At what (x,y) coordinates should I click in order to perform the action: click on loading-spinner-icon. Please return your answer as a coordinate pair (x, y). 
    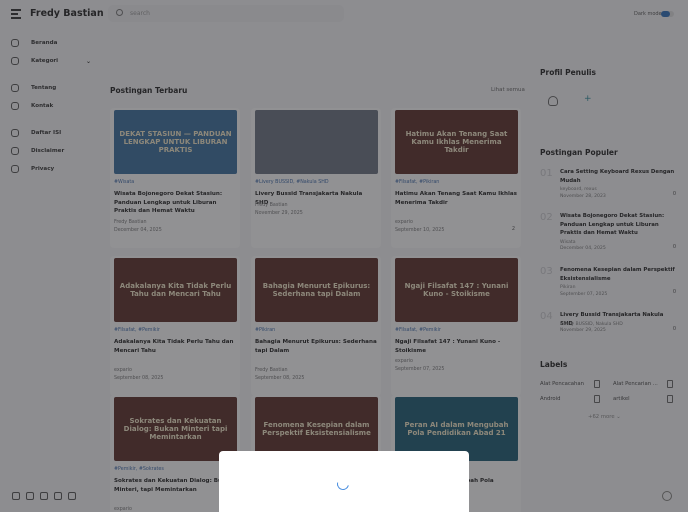
    Looking at the image, I should click on (343, 484).